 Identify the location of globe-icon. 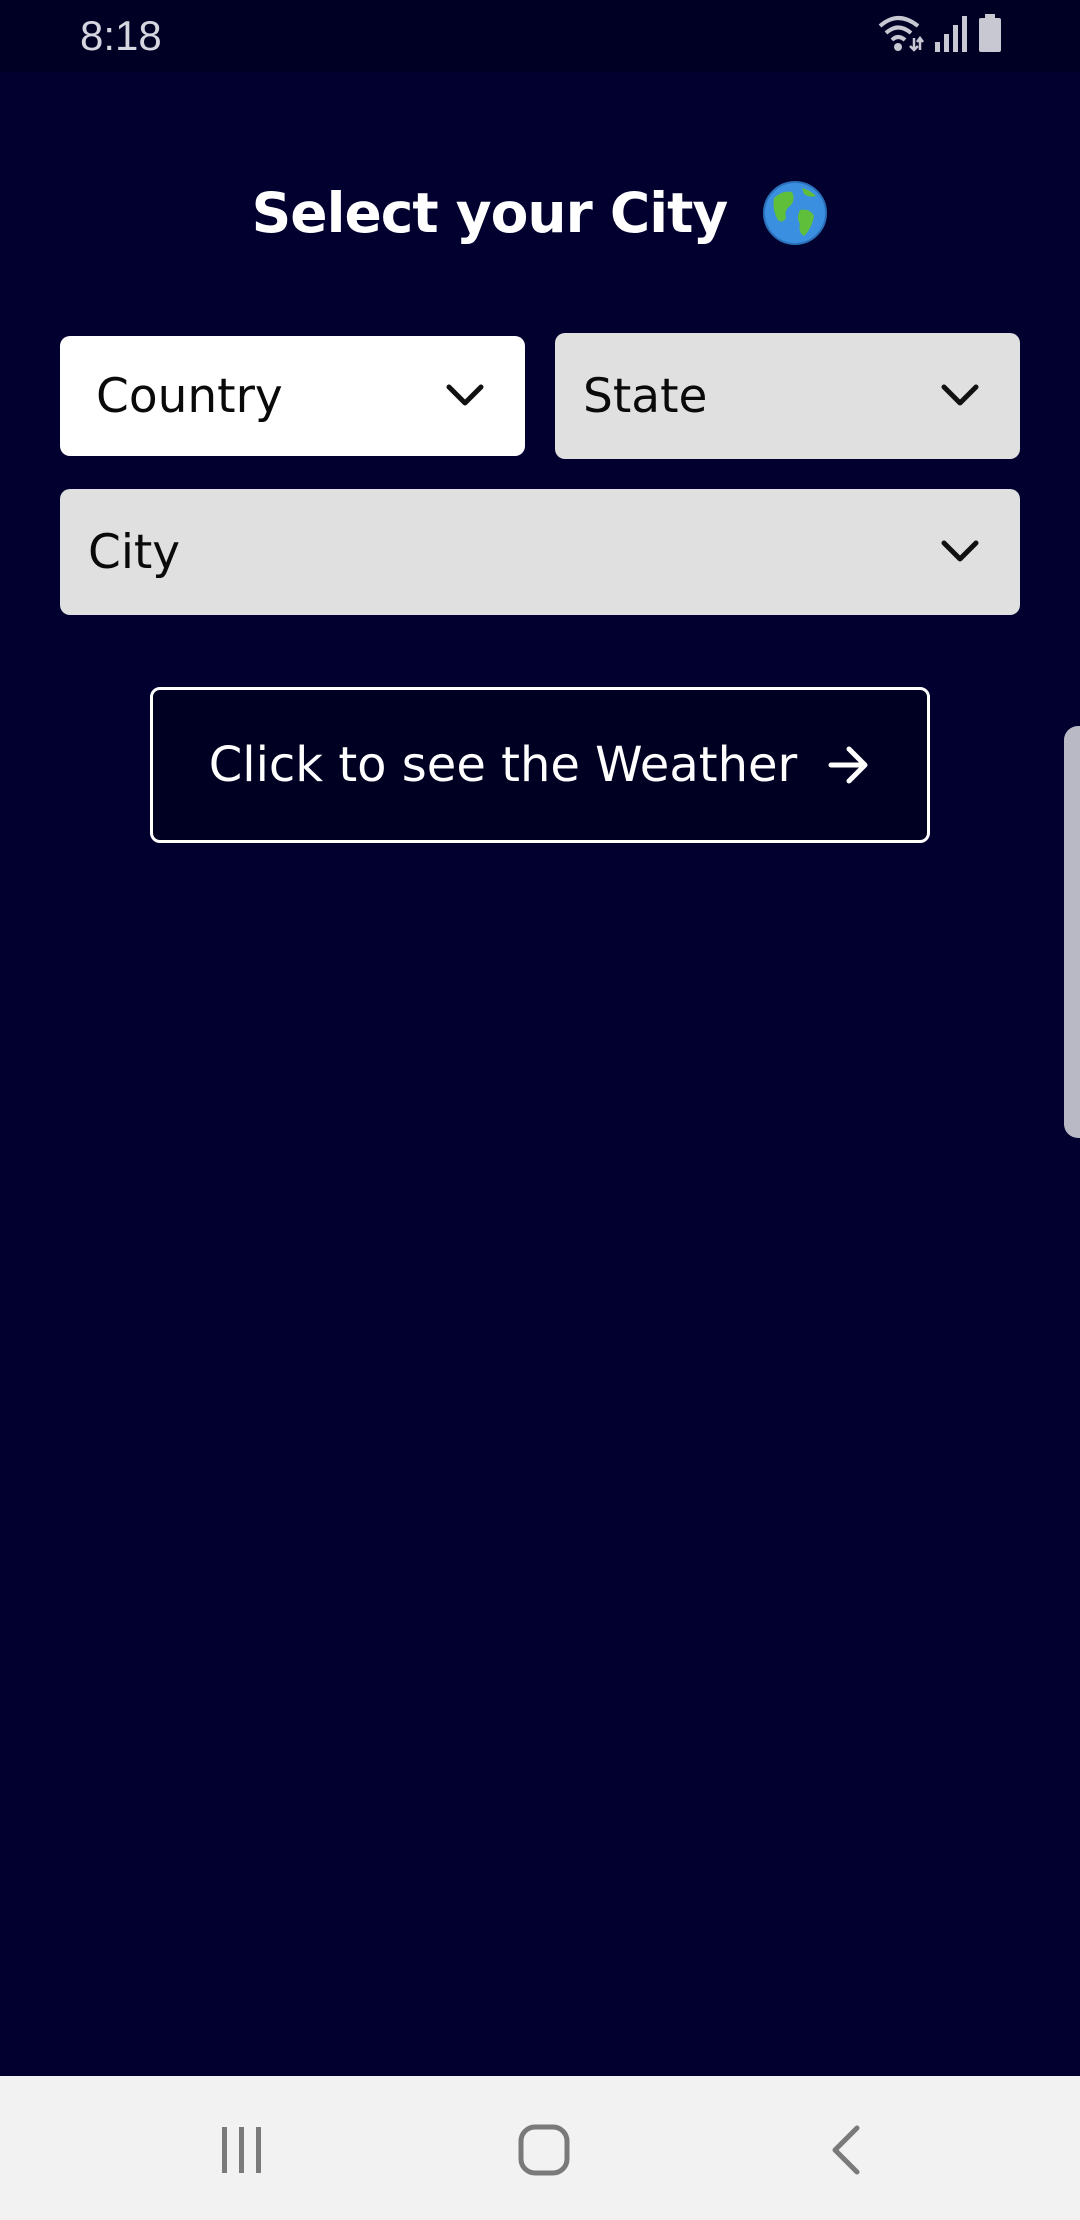
(795, 213).